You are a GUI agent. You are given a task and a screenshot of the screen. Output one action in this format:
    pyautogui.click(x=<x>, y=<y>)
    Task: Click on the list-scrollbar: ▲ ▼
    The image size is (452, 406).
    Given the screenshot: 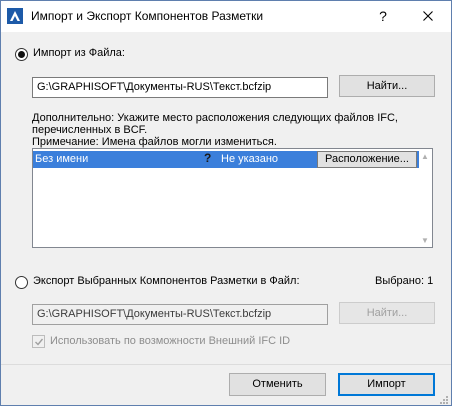 What is the action you would take?
    pyautogui.click(x=425, y=198)
    